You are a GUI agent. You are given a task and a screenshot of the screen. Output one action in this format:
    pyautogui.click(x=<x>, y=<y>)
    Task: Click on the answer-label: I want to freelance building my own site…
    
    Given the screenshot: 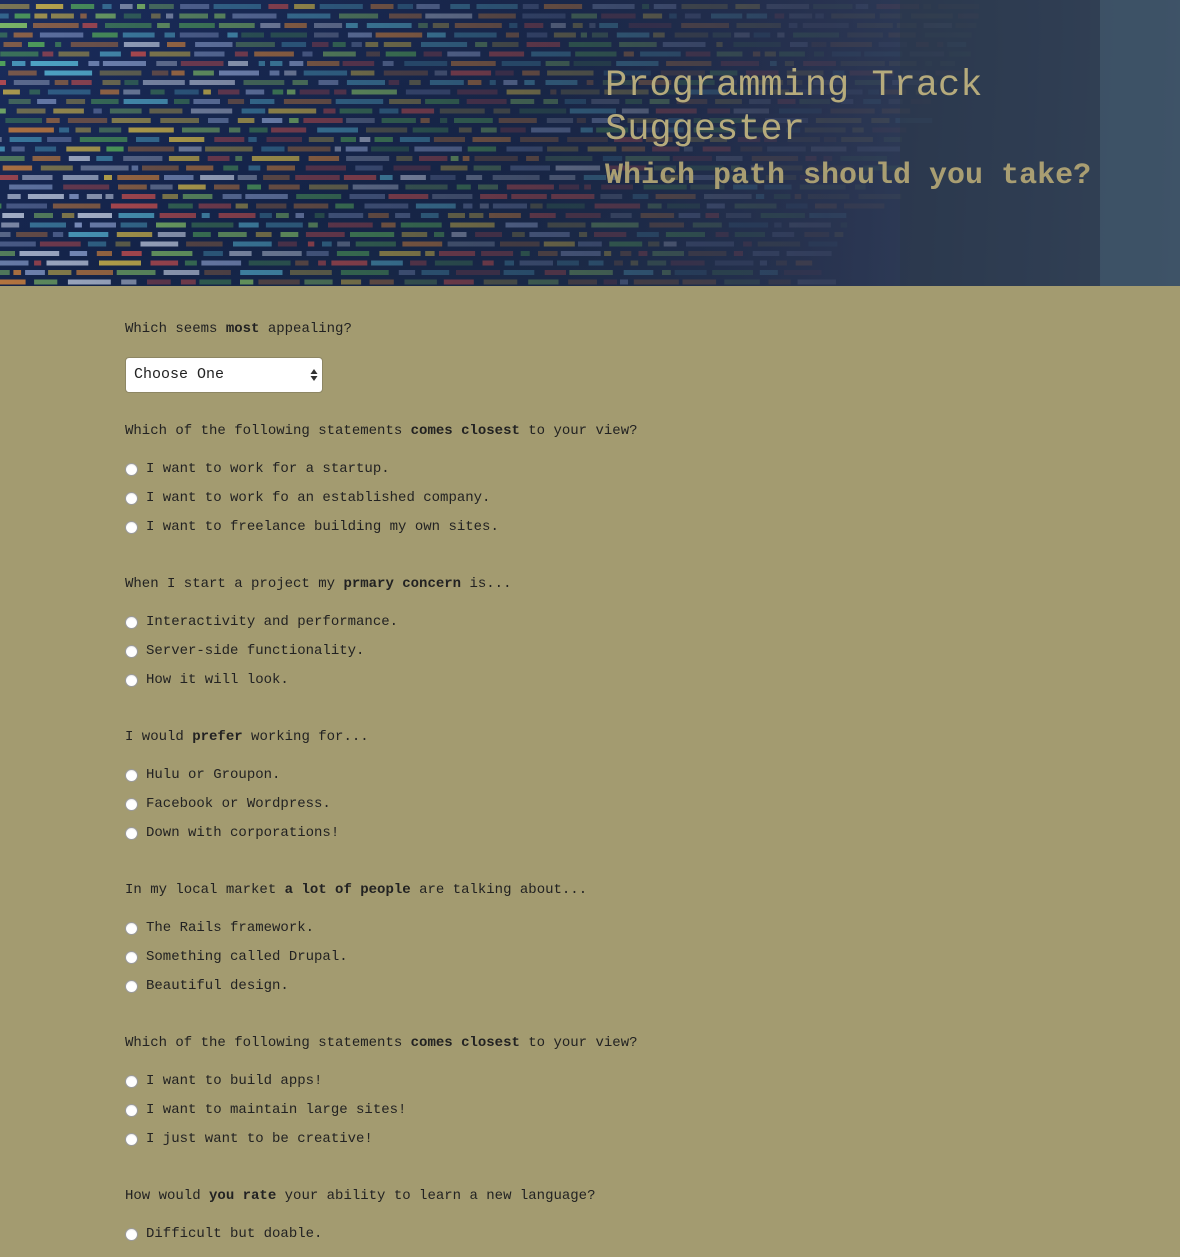 What is the action you would take?
    pyautogui.click(x=322, y=527)
    